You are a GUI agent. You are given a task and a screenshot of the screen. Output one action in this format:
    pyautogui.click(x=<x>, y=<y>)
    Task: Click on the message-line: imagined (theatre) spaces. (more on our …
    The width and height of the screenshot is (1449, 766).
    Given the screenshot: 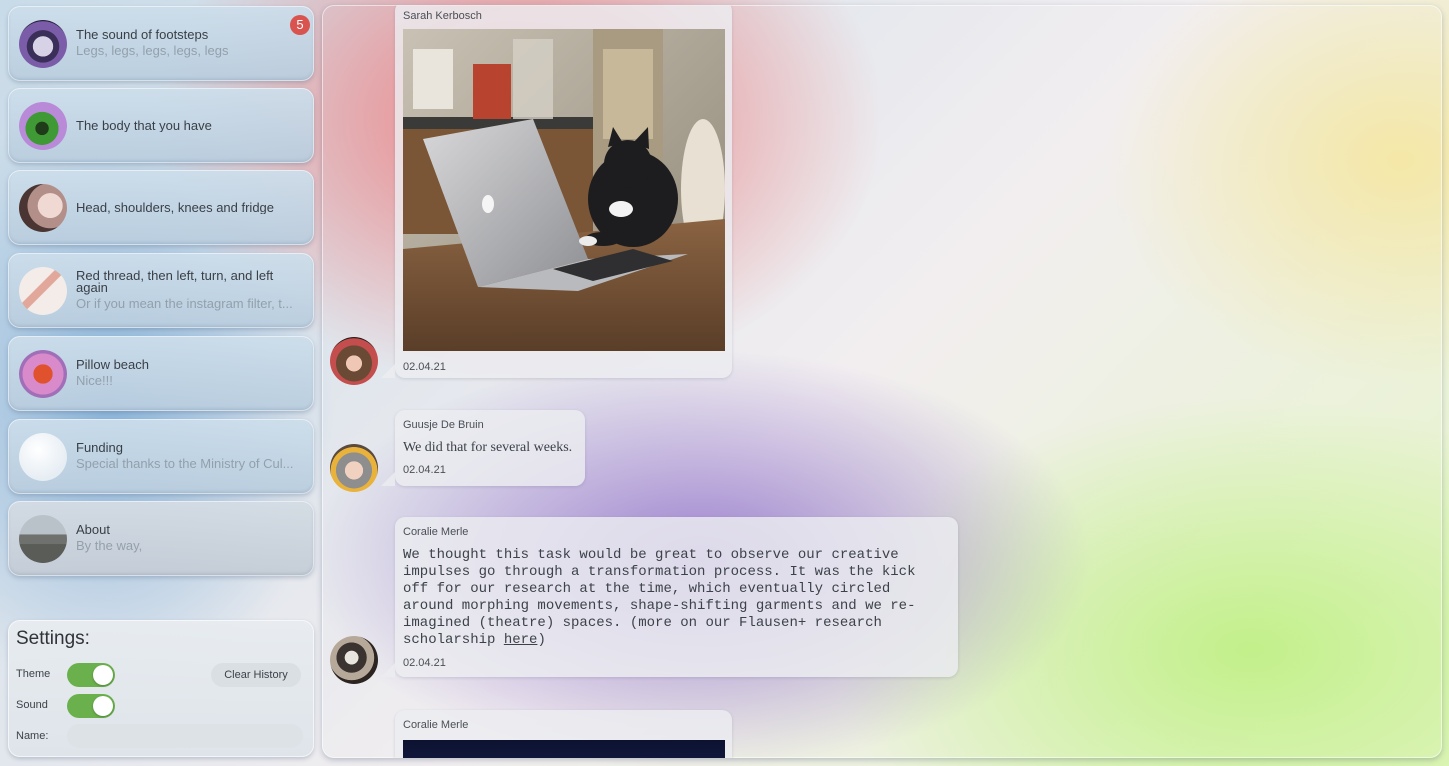 What is the action you would take?
    pyautogui.click(x=642, y=623)
    